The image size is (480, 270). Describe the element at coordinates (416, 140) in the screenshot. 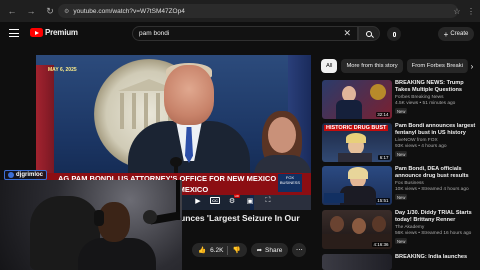

I see `rec-channel: LiveNOW from FOX` at that location.